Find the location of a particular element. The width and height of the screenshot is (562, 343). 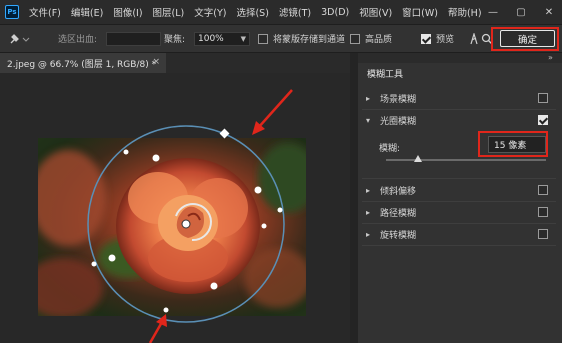

save-mask-label: 将蒙版存储到通道 is located at coordinates (309, 40).